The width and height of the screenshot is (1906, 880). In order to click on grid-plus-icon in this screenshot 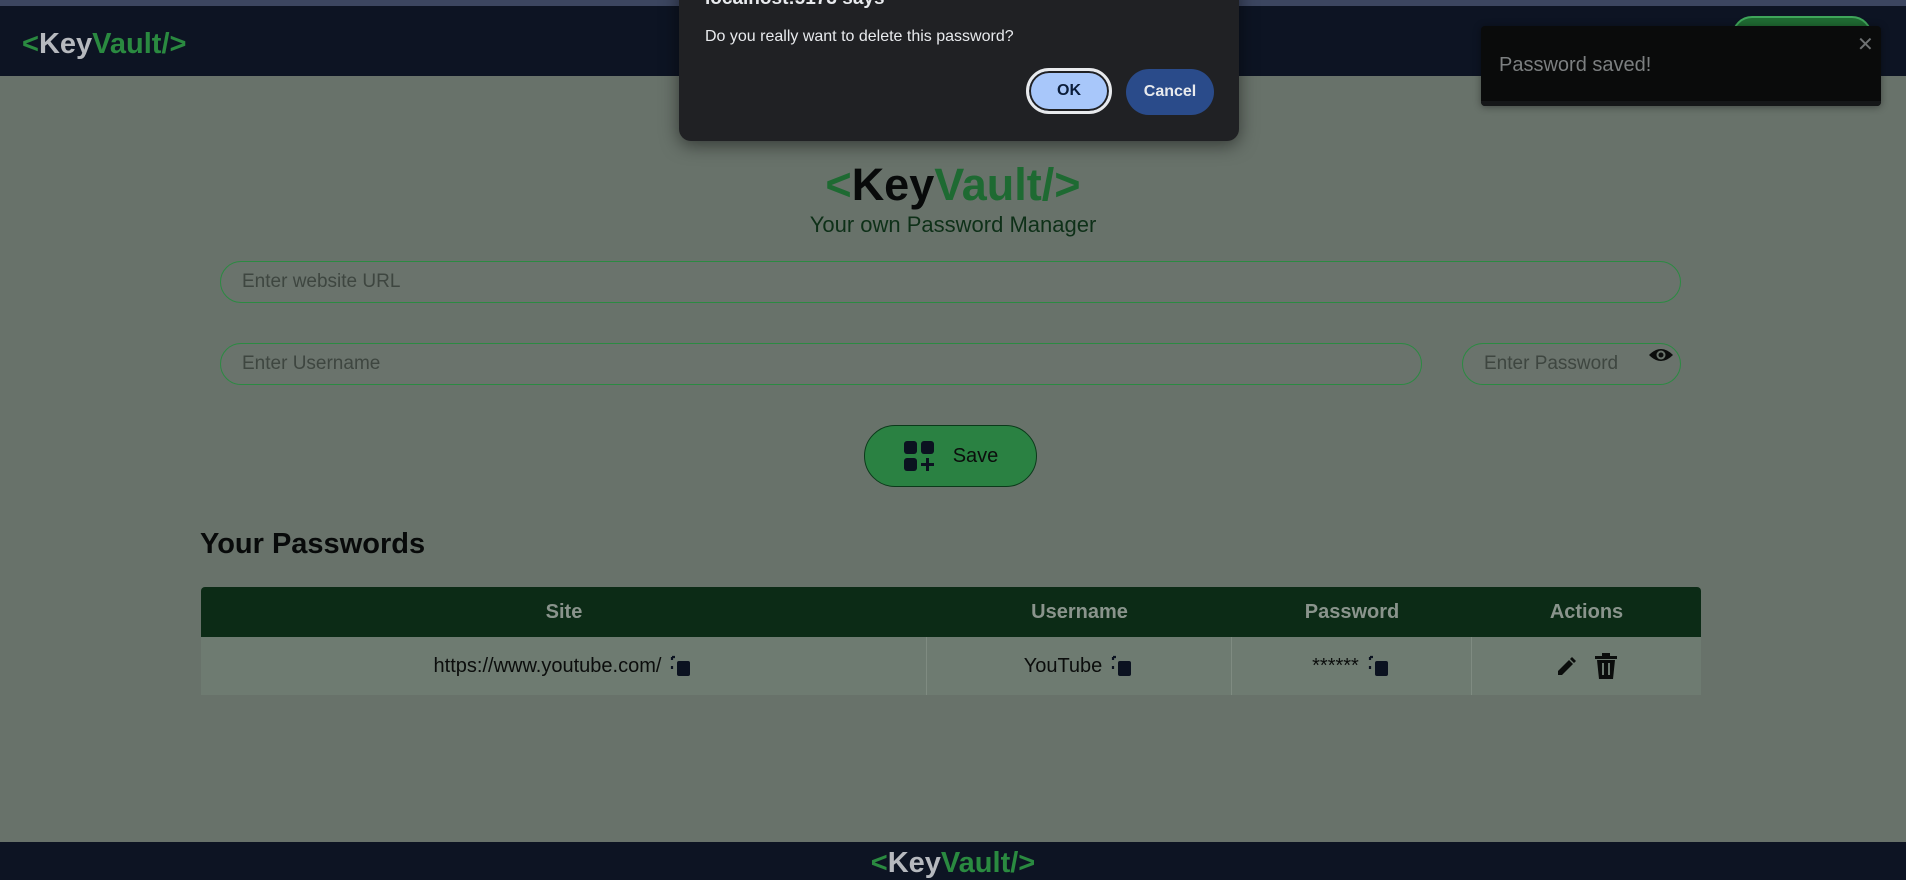, I will do `click(918, 456)`.